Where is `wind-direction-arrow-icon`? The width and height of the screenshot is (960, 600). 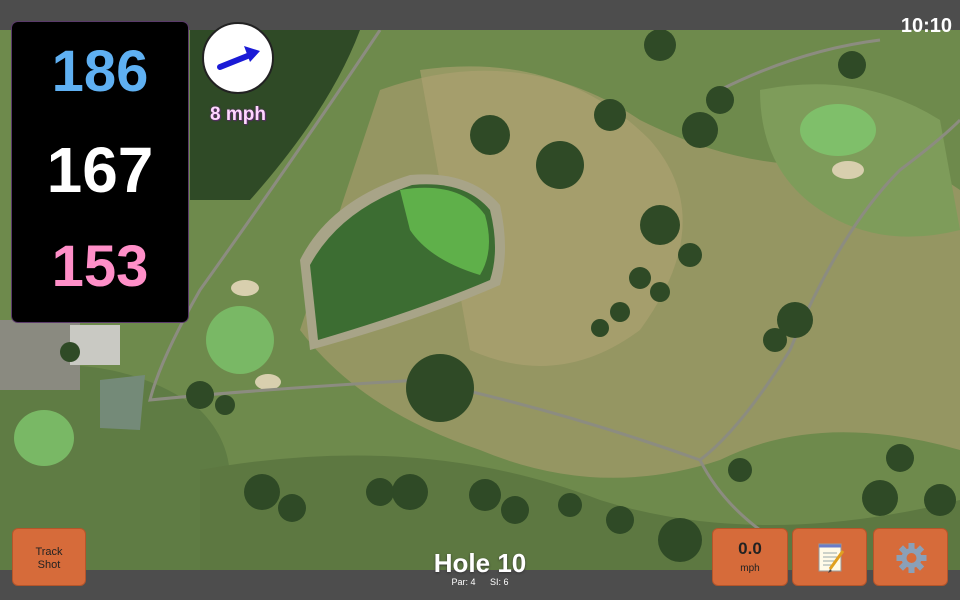
wind-direction-arrow-icon is located at coordinates (238, 58).